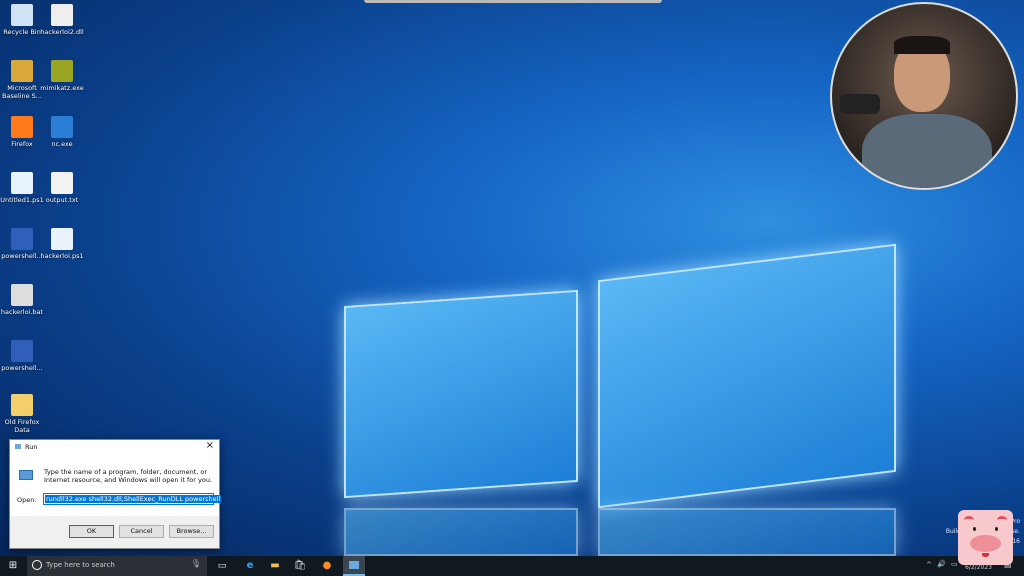  Describe the element at coordinates (22, 295) in the screenshot. I see `bat-file-icon` at that location.